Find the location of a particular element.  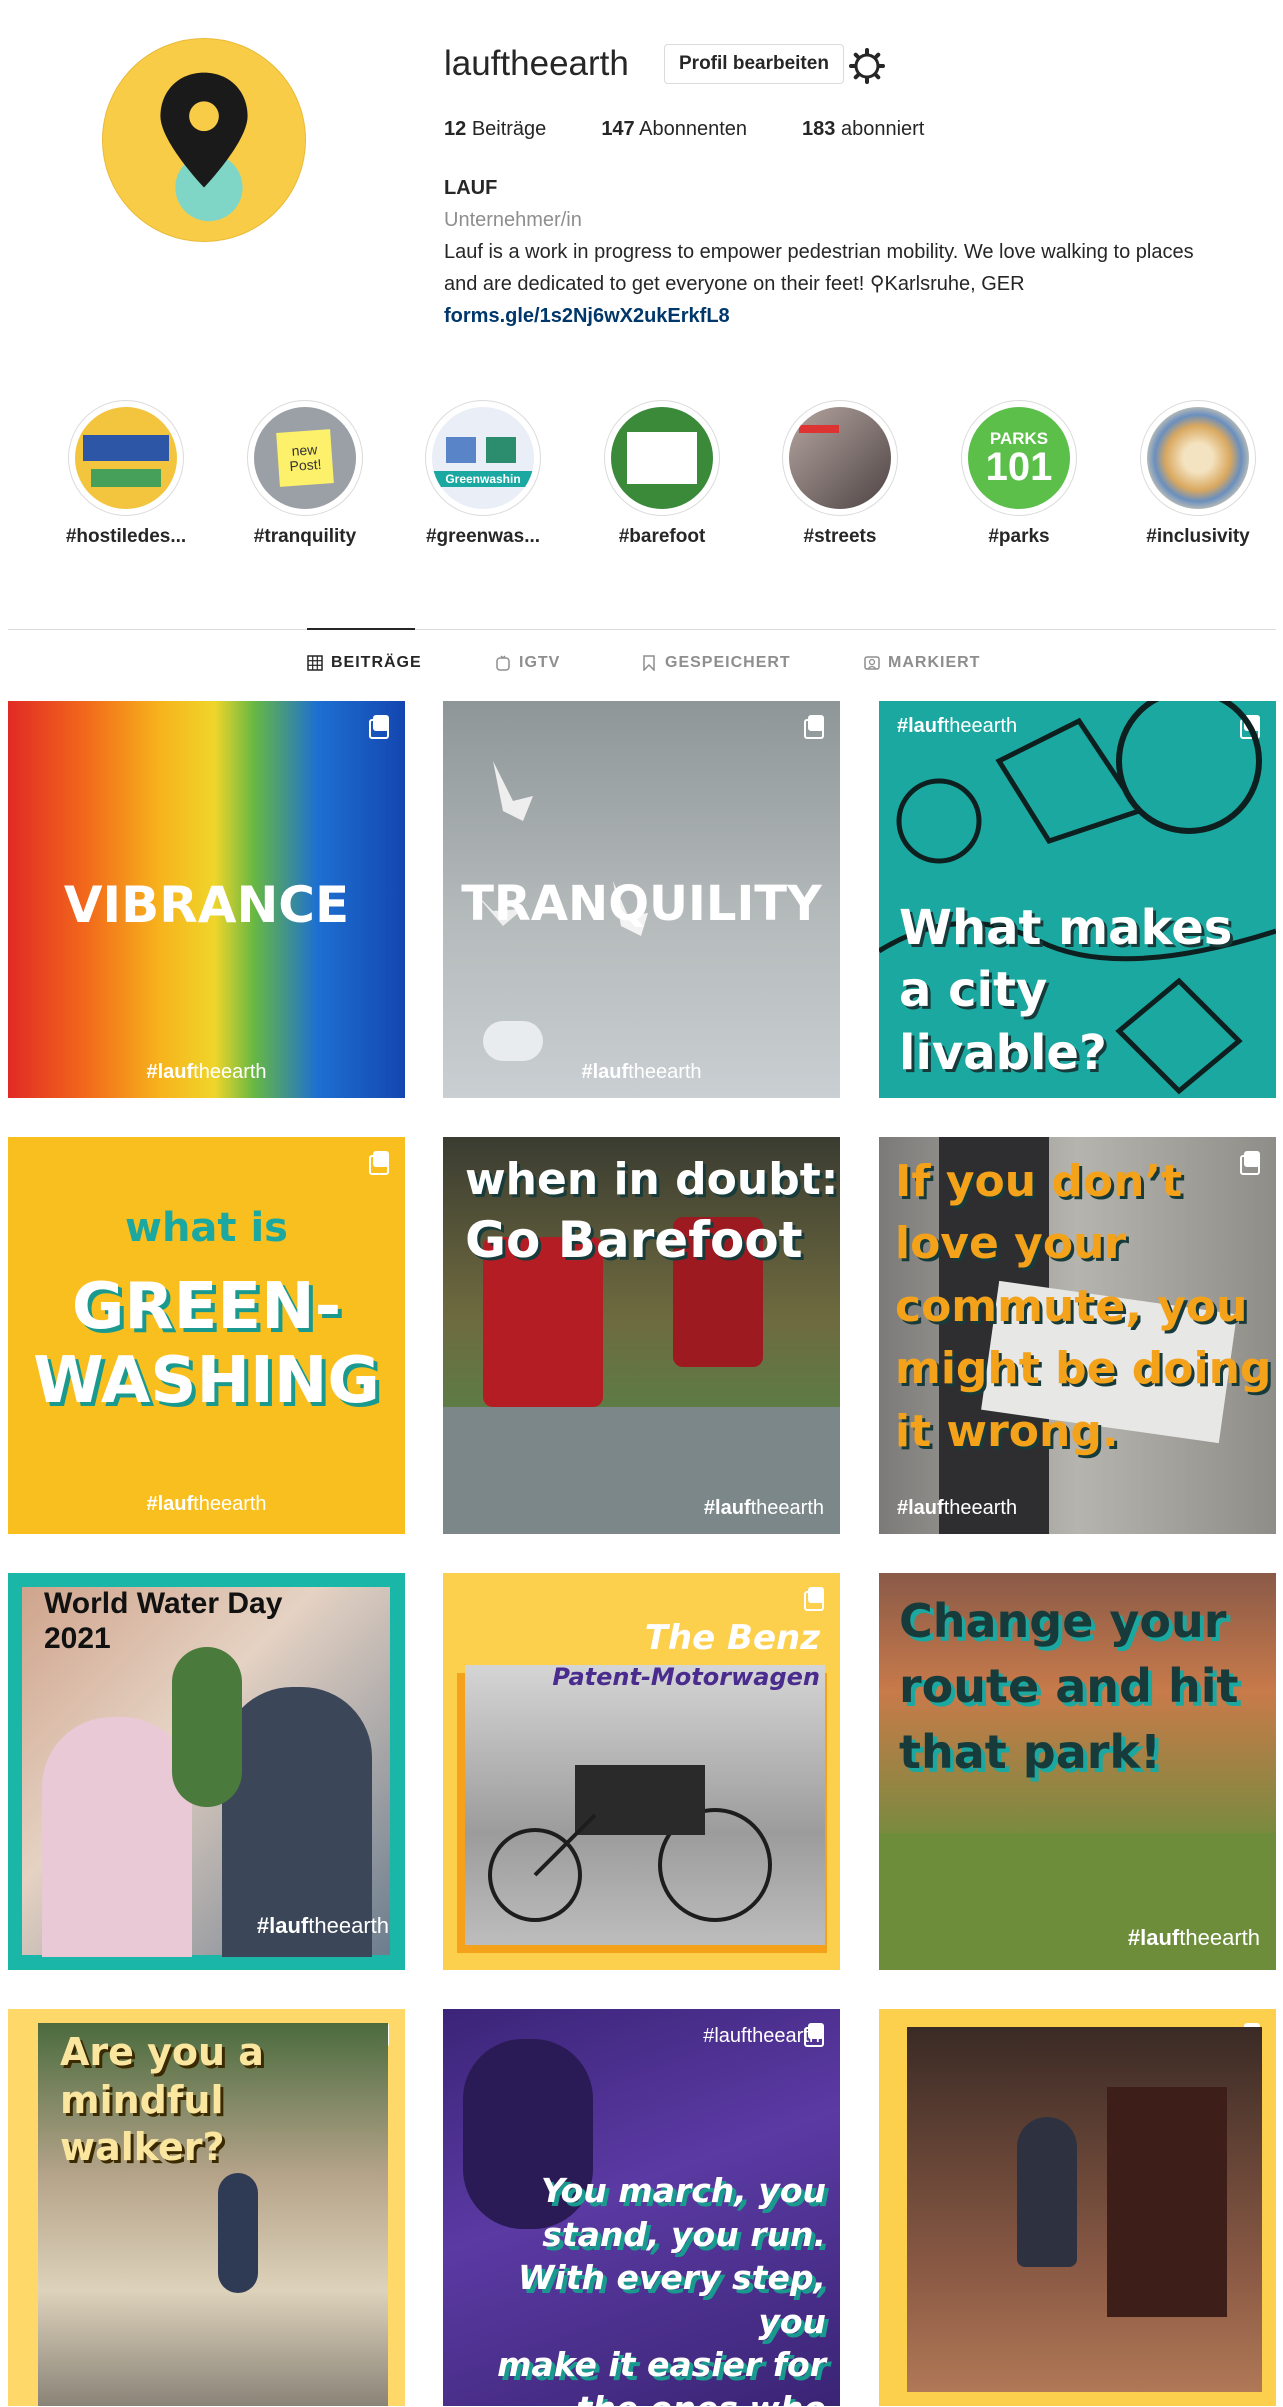

location-pin-icon is located at coordinates (204, 140).